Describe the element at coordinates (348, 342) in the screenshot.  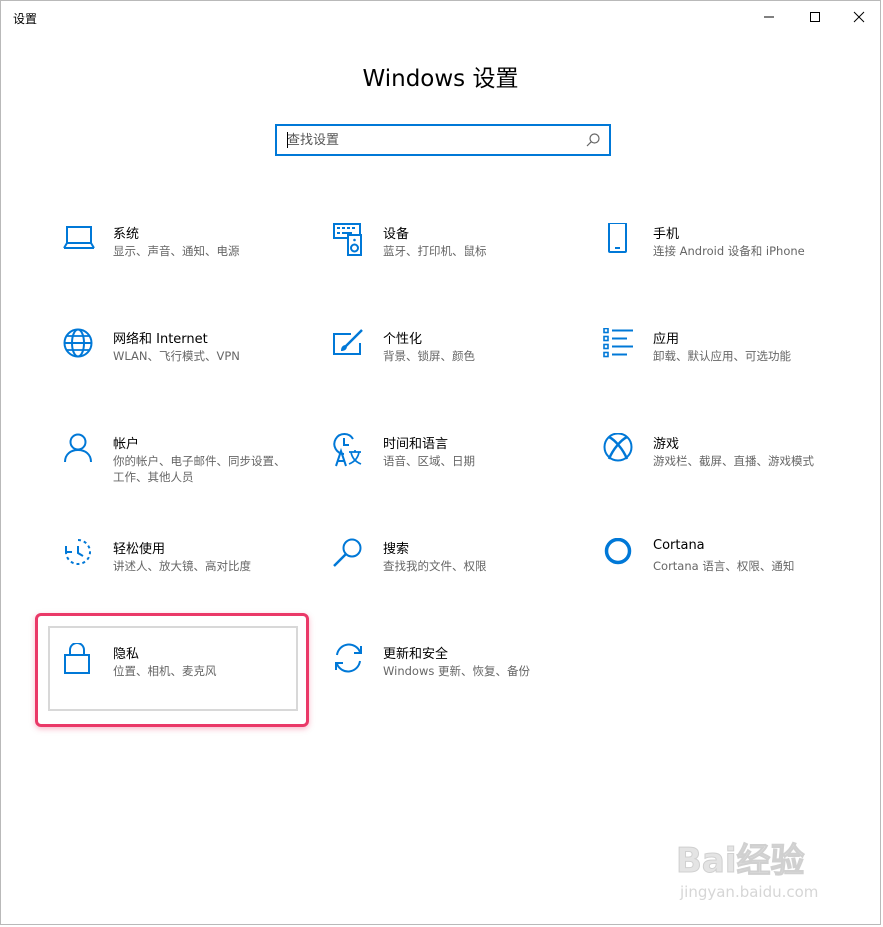
I see `paint-icon` at that location.